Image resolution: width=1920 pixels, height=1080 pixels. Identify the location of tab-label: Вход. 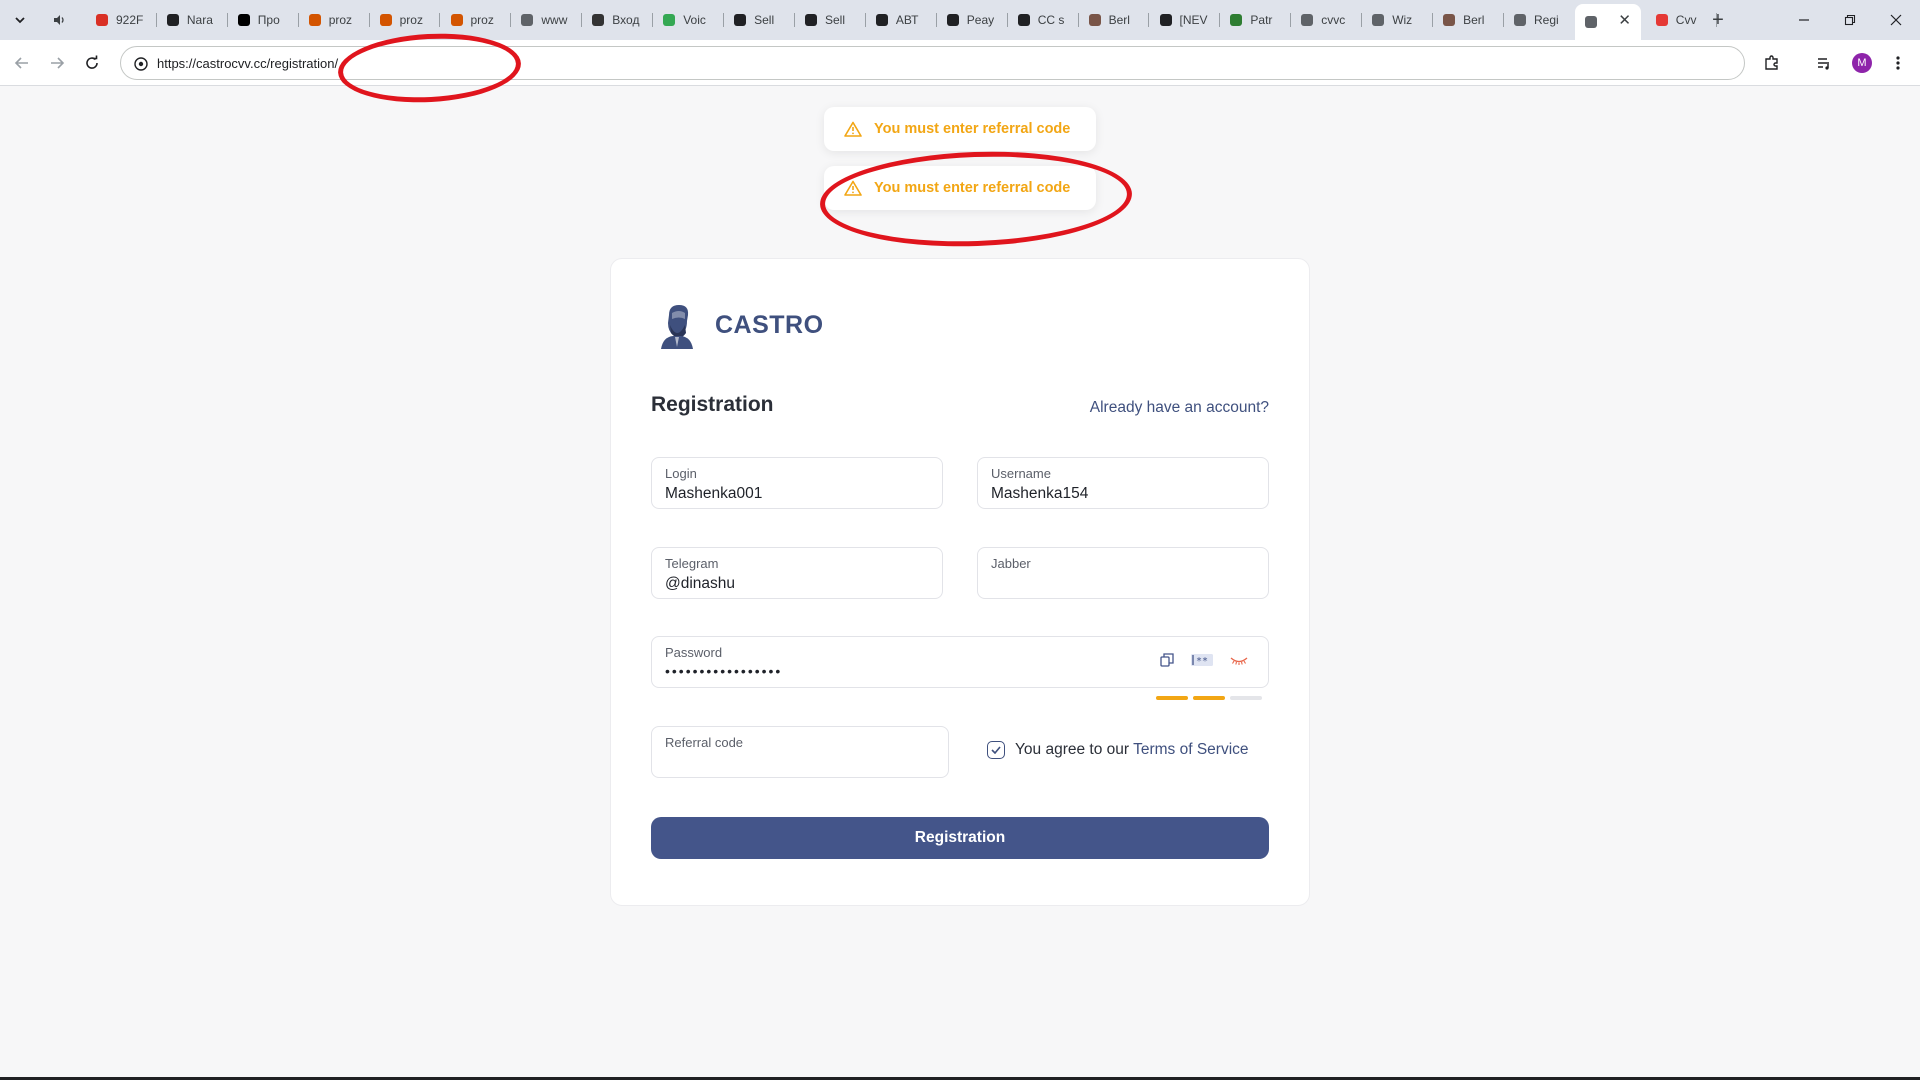
(626, 20).